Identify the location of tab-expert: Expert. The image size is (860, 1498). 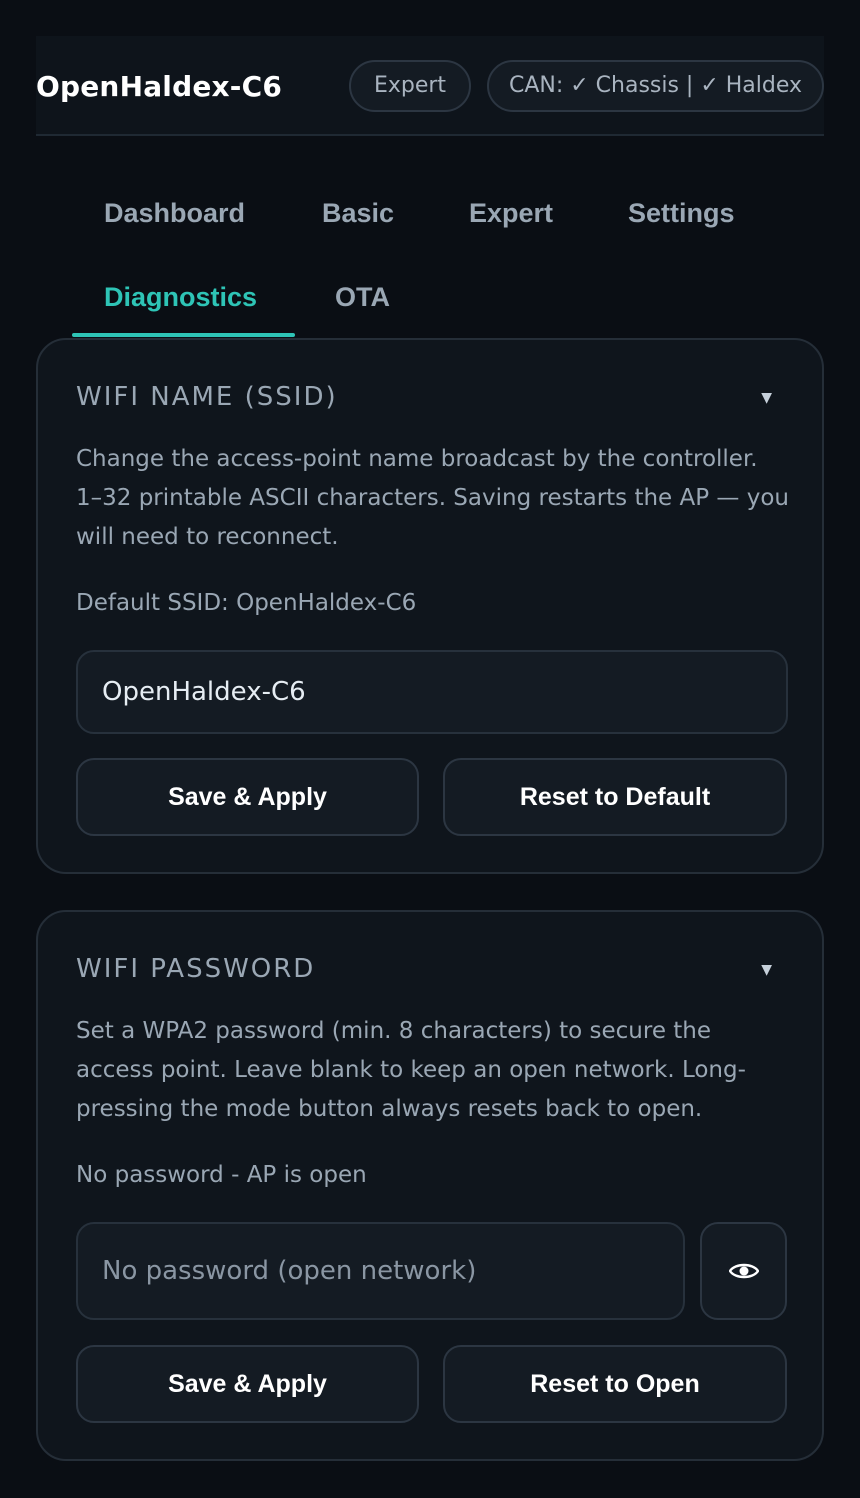
(511, 213).